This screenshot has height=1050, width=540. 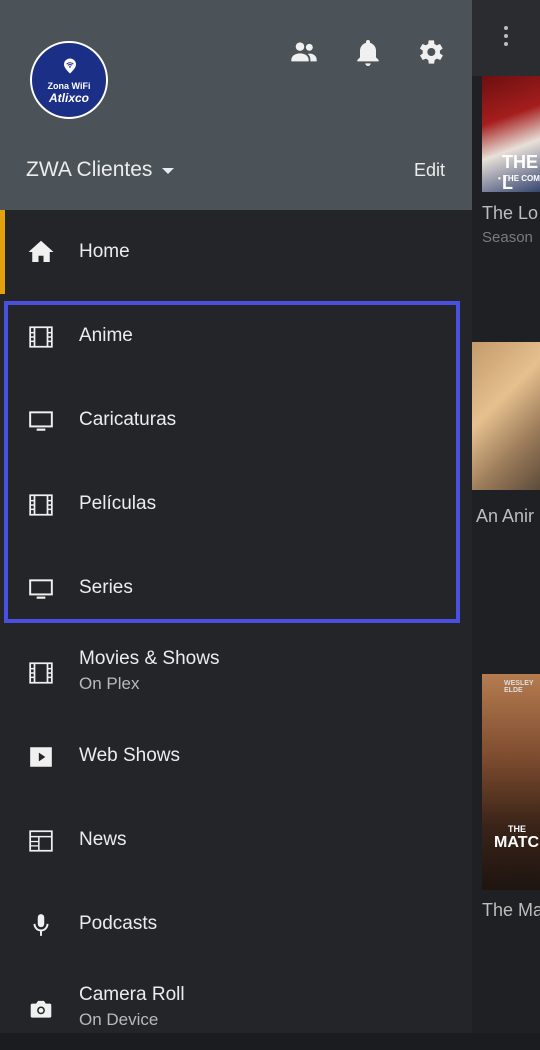 I want to click on nav-item-label: Caricaturas, so click(x=128, y=419).